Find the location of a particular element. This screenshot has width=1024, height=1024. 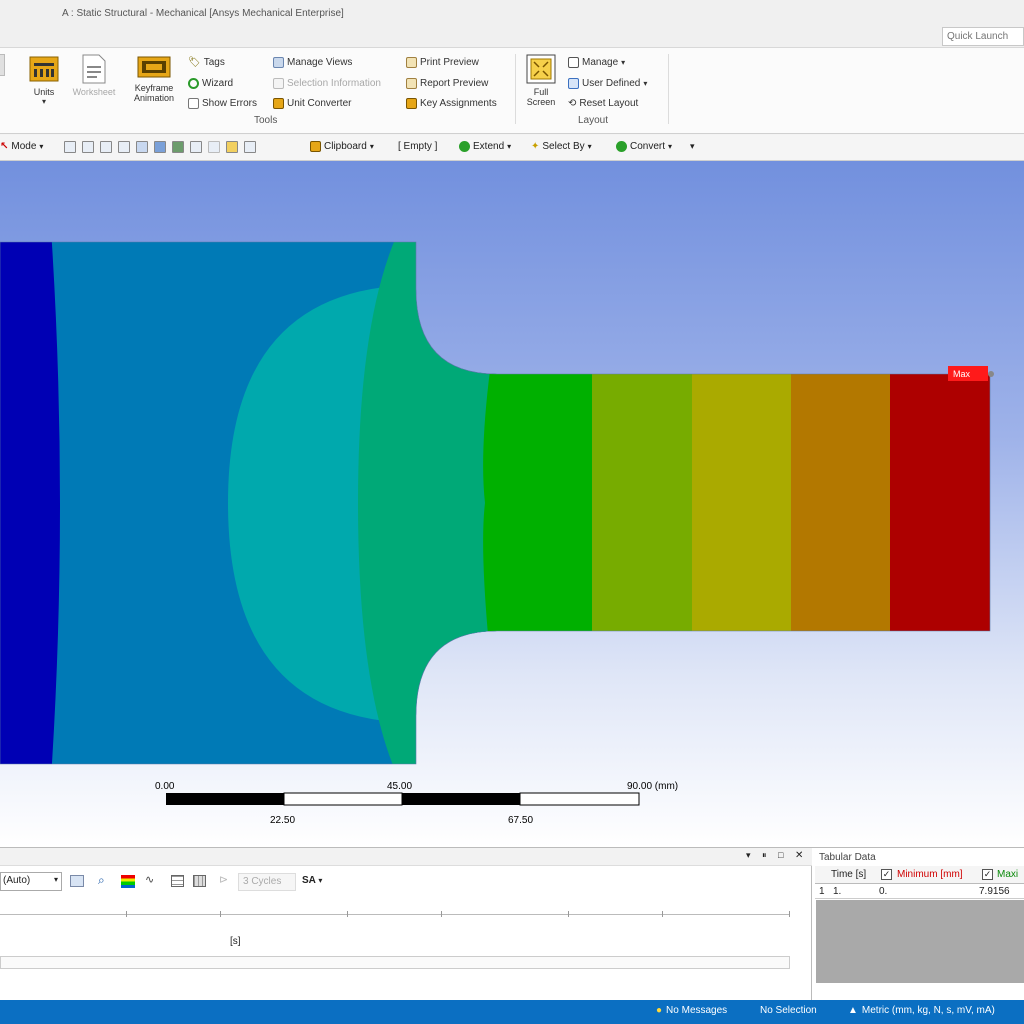

selection-status: No Selection is located at coordinates (788, 1010).